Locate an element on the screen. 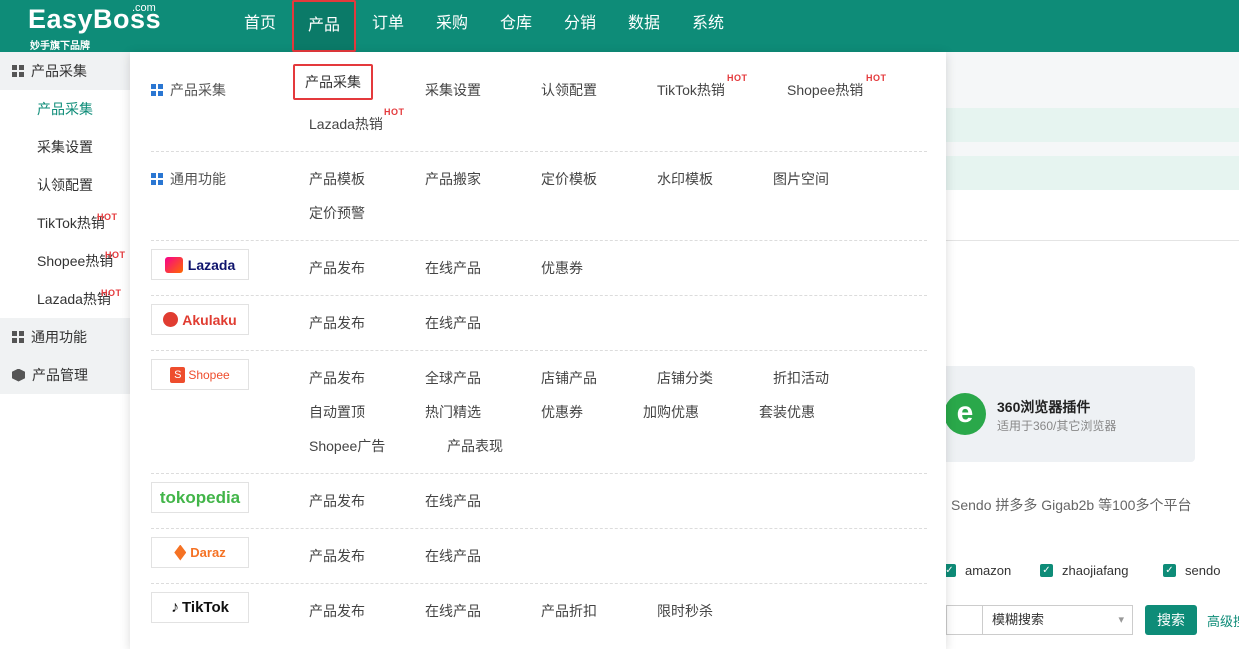 This screenshot has width=1239, height=649. search-input is located at coordinates (964, 620).